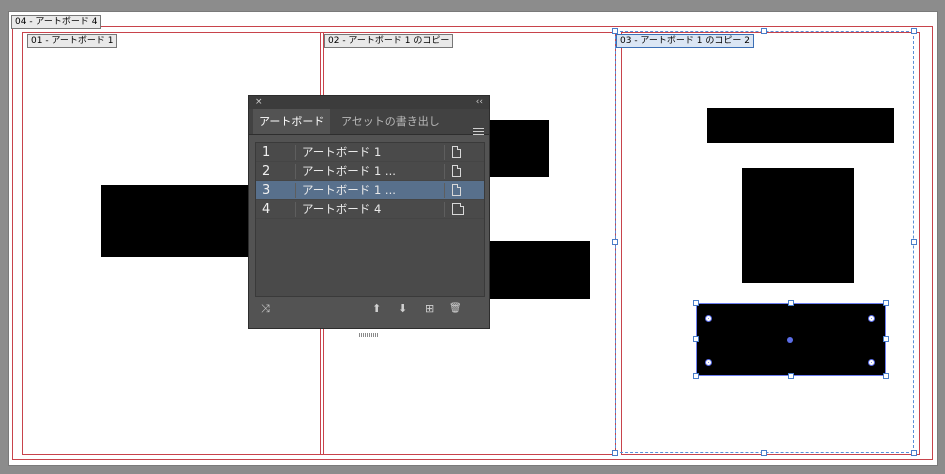 This screenshot has width=945, height=474. What do you see at coordinates (402, 309) in the screenshot?
I see `move-down-icon: ⬇` at bounding box center [402, 309].